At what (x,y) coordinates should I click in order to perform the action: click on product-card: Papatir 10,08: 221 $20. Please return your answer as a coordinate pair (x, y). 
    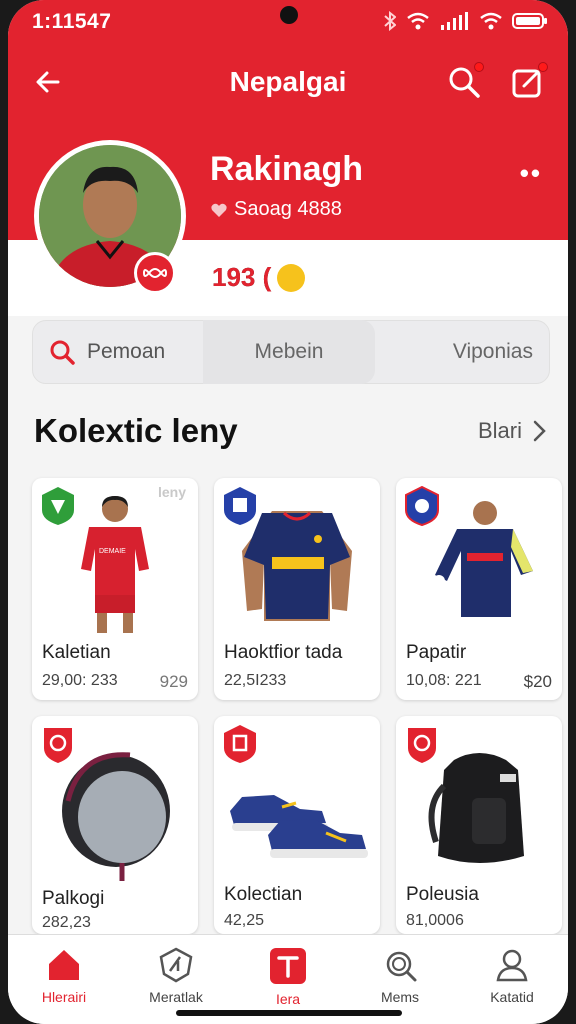
    Looking at the image, I should click on (479, 589).